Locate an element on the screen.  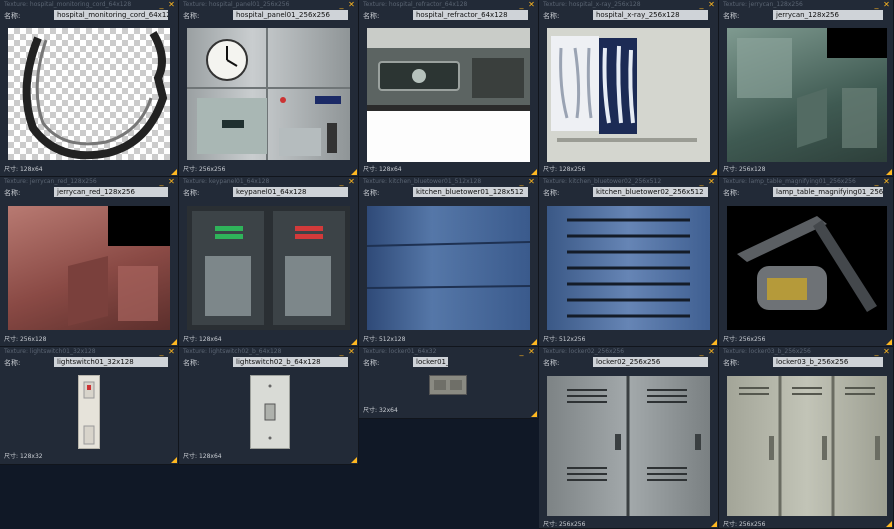
texture-name-field: lightswitch01_32x128 is located at coordinates (111, 362).